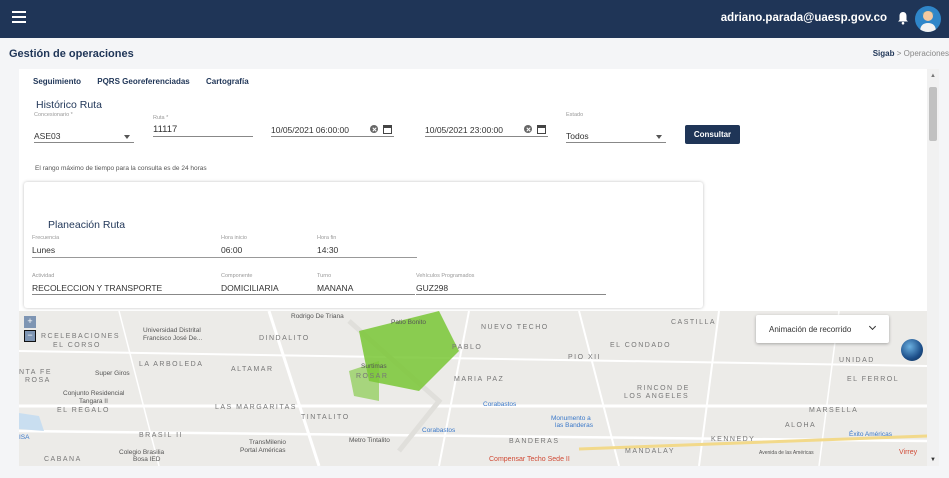  I want to click on breadcrumb: Sigab > Operaciones, so click(911, 53).